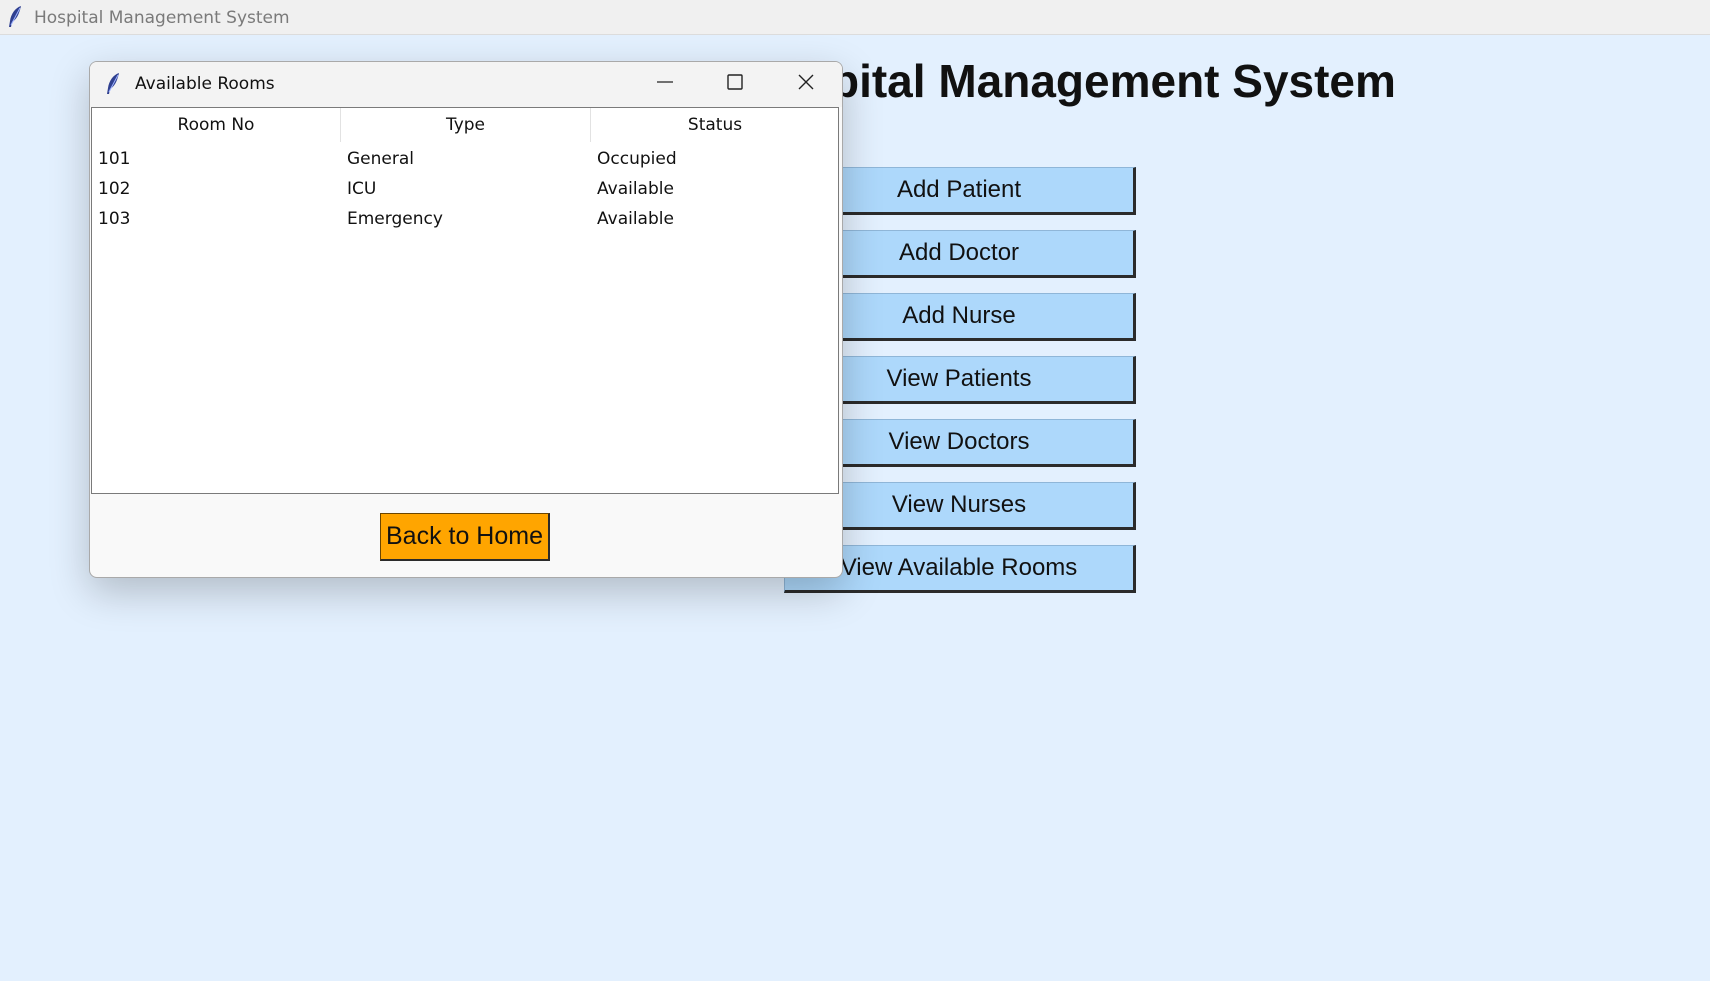 The height and width of the screenshot is (981, 1710). What do you see at coordinates (715, 125) in the screenshot?
I see `column-header-status: Status` at bounding box center [715, 125].